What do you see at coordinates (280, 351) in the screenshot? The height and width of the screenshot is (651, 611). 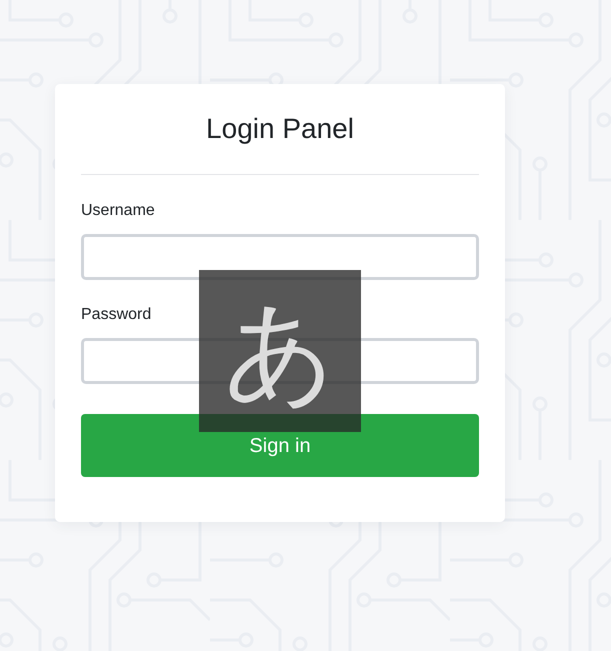 I see `ime-indicator: あ` at bounding box center [280, 351].